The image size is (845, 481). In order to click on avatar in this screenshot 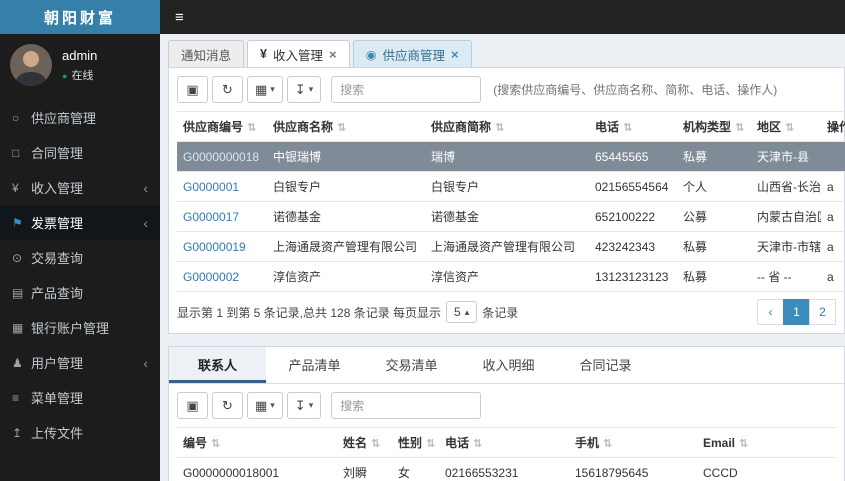, I will do `click(31, 65)`.